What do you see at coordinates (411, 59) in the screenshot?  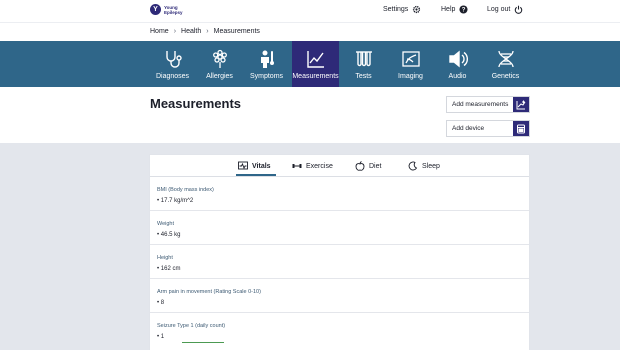 I see `x-ray-icon` at bounding box center [411, 59].